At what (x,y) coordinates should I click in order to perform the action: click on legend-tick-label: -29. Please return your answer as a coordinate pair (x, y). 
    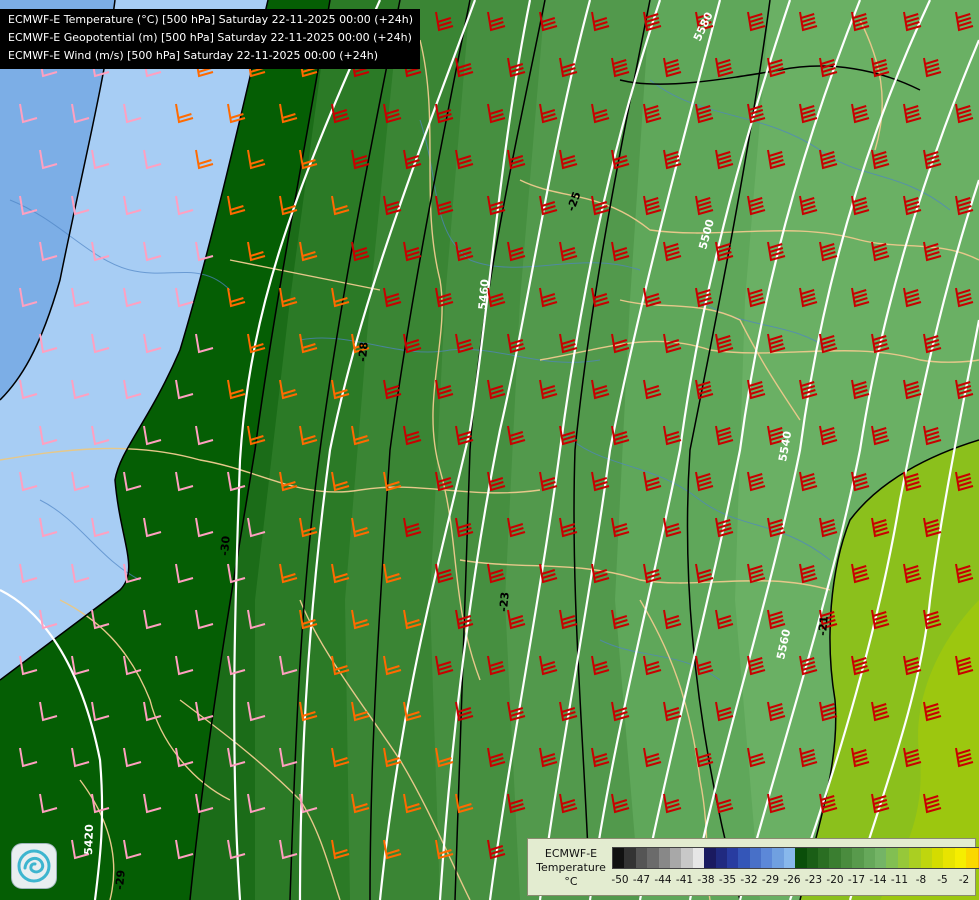
    Looking at the image, I should click on (770, 880).